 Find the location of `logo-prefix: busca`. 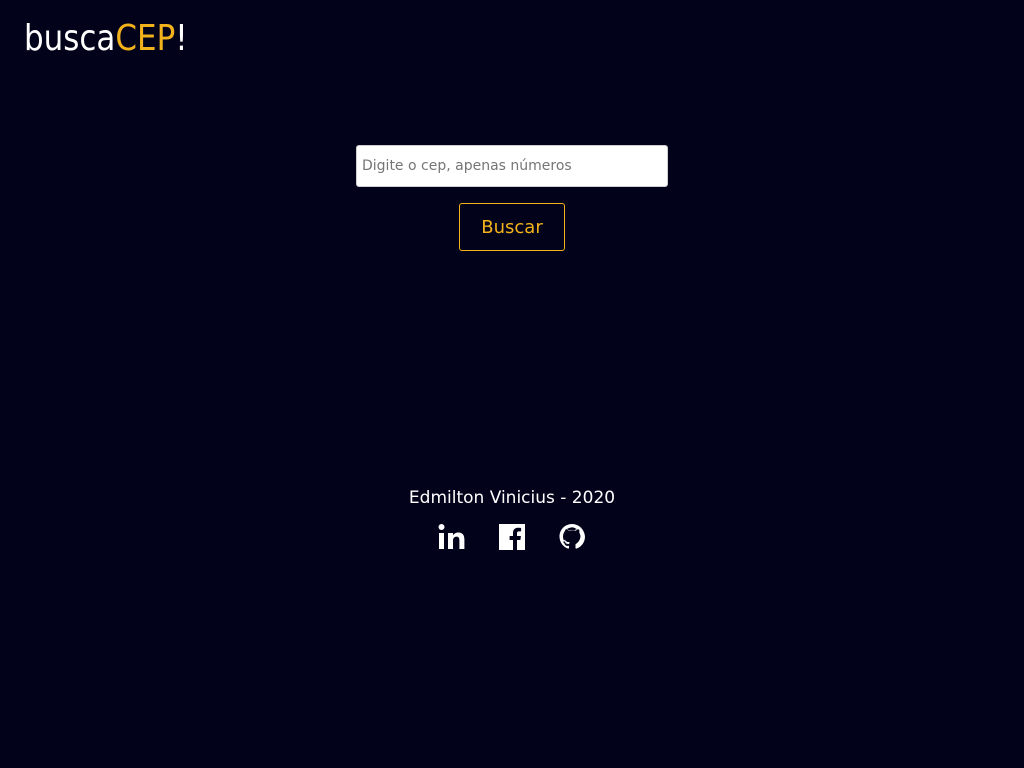

logo-prefix: busca is located at coordinates (70, 38).